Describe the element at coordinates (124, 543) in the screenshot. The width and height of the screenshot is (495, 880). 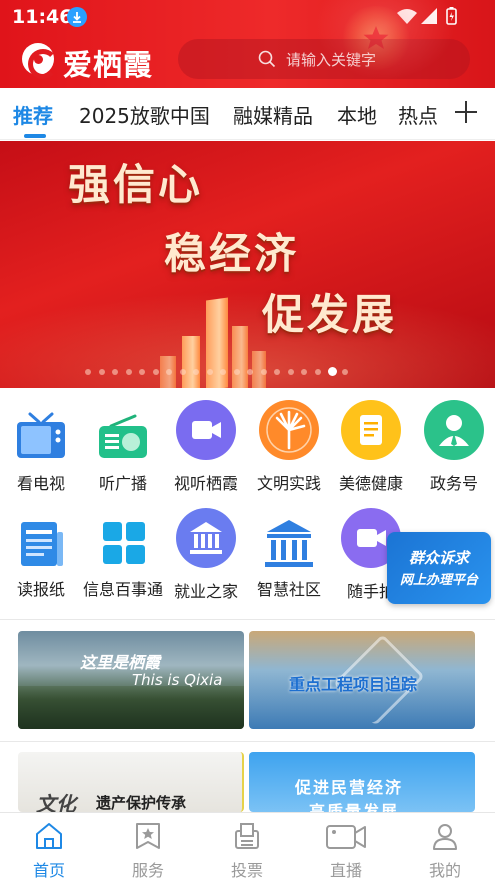
I see `grid-icon` at that location.